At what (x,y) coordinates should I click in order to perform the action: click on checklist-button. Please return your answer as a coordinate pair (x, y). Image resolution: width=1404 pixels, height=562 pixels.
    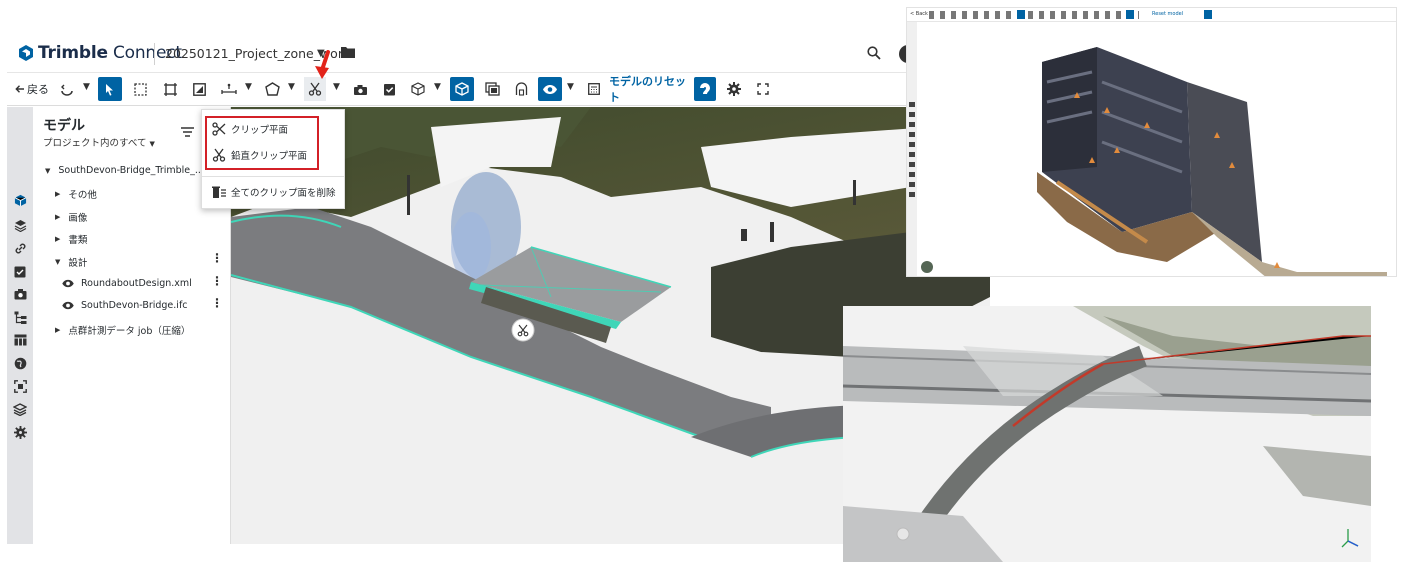
    Looking at the image, I should click on (389, 89).